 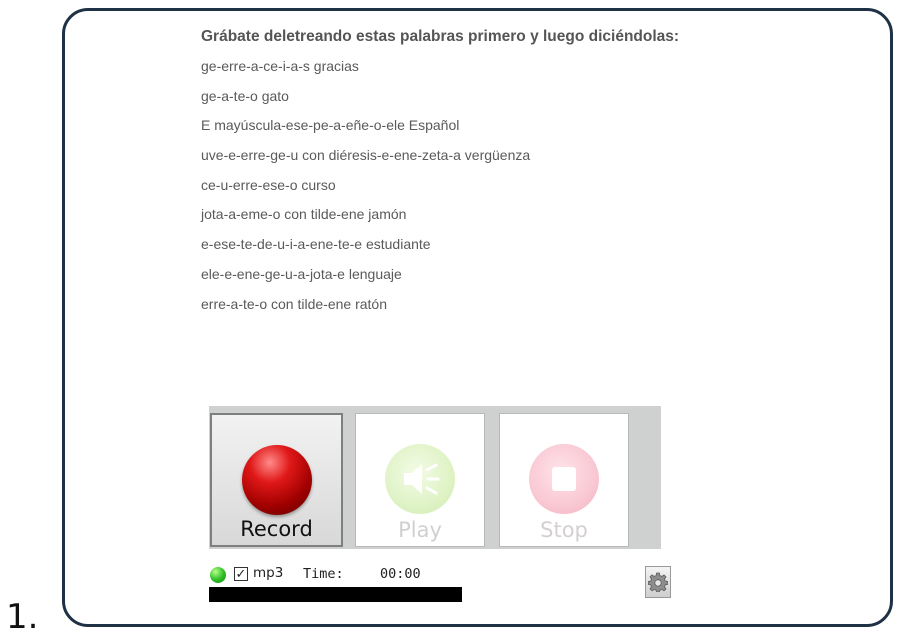 I want to click on settings-button, so click(x=658, y=582).